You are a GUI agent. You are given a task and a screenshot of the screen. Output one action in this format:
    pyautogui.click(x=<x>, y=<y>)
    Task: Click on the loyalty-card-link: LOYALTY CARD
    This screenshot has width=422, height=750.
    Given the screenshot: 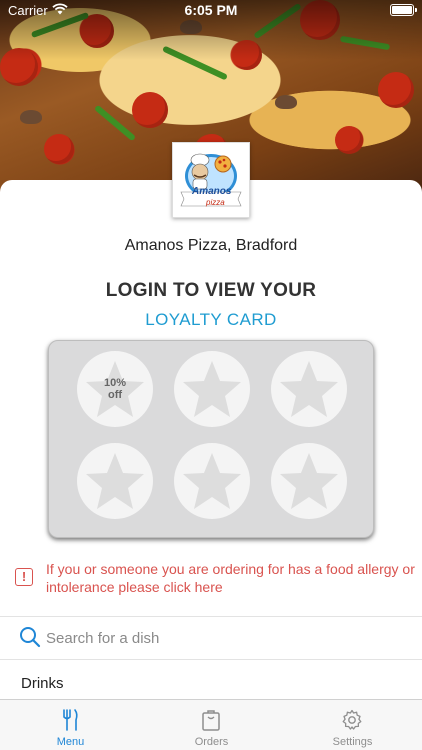 What is the action you would take?
    pyautogui.click(x=211, y=320)
    